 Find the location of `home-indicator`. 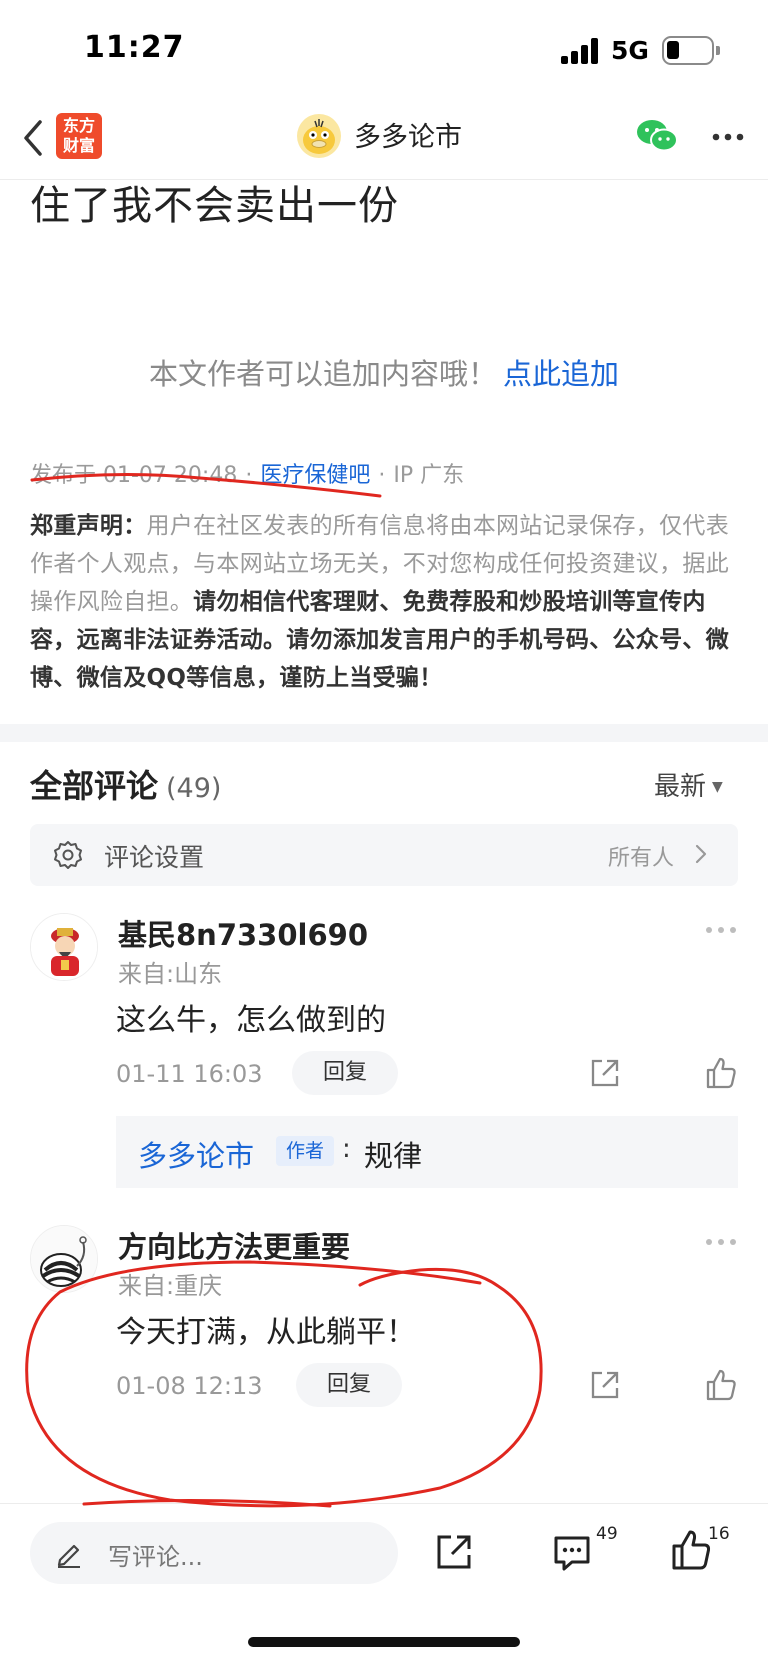

home-indicator is located at coordinates (384, 1642).